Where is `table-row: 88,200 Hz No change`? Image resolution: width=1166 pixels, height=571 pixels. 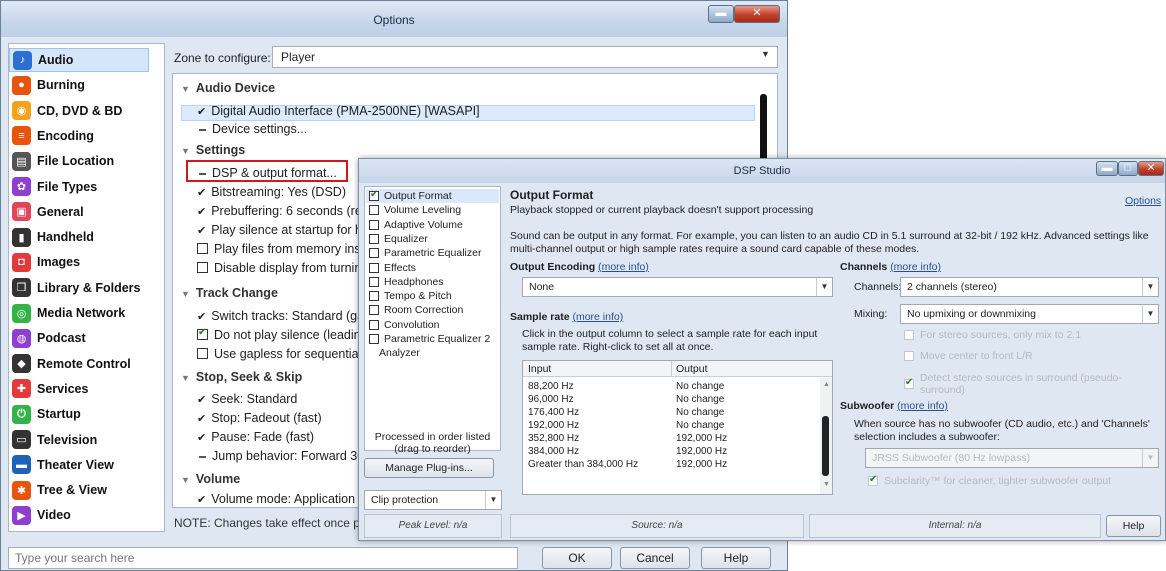 table-row: 88,200 Hz No change is located at coordinates (669, 386).